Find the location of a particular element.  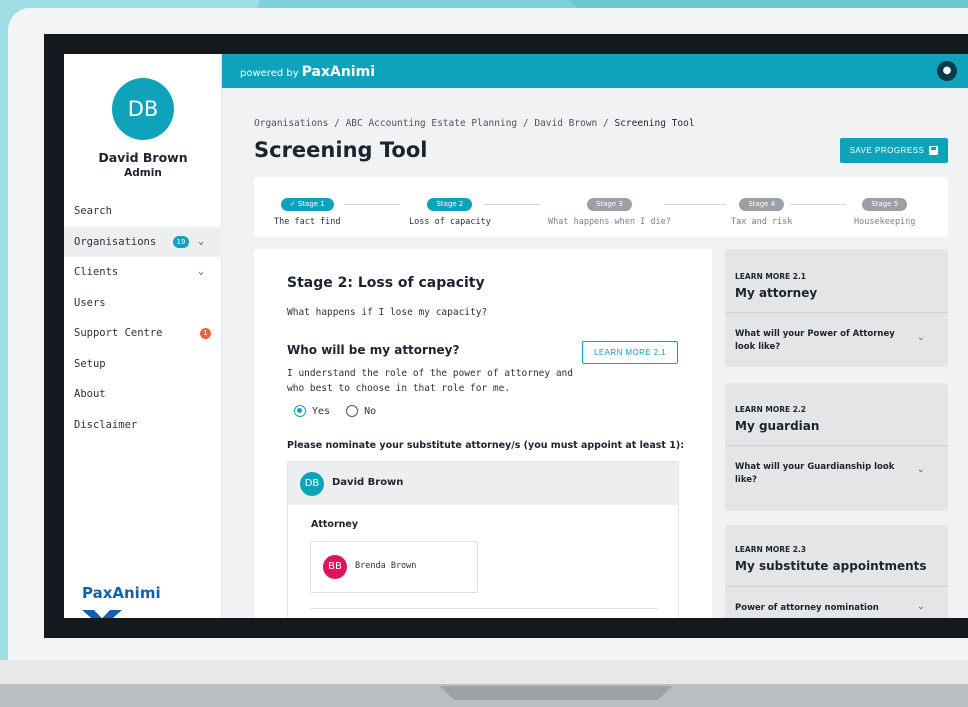

breadcrumb-link: David Brown is located at coordinates (565, 123).